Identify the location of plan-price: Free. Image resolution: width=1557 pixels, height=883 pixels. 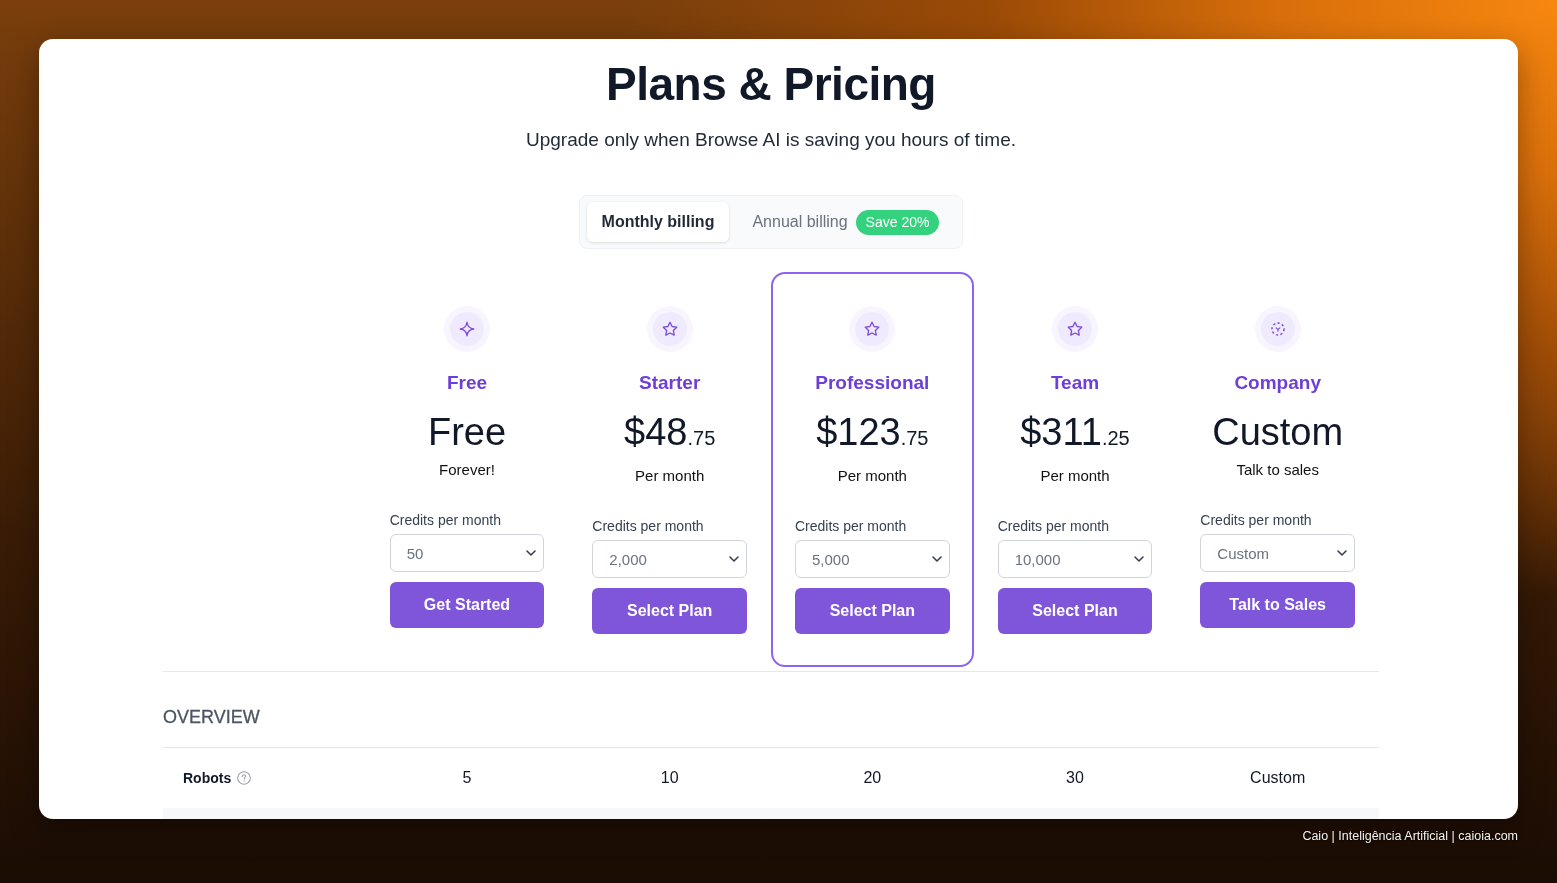
(467, 432).